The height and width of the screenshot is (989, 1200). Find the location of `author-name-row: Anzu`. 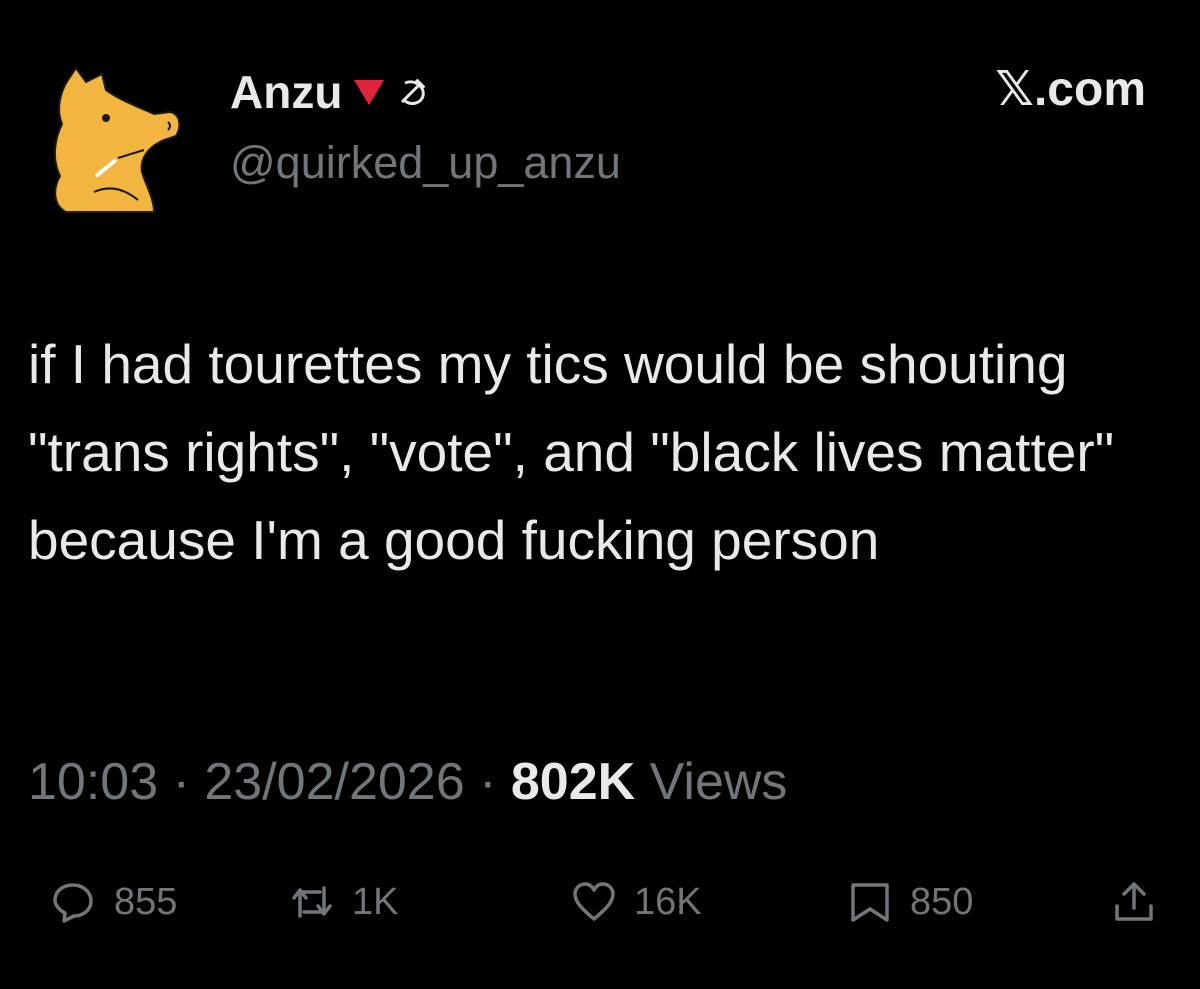

author-name-row: Anzu is located at coordinates (330, 92).